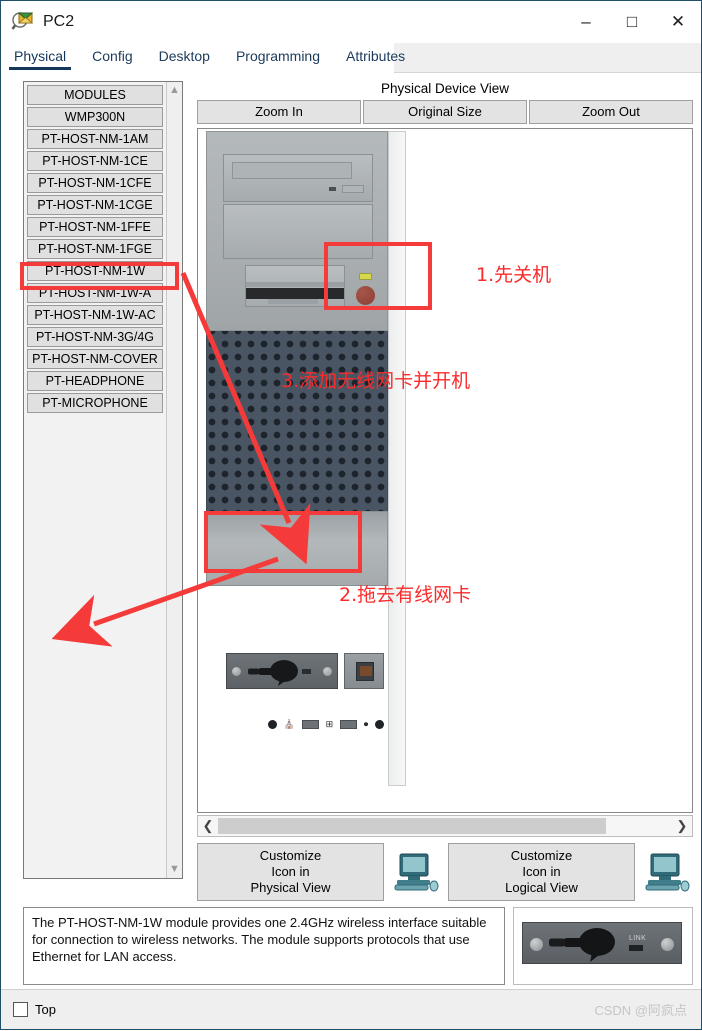 Image resolution: width=702 pixels, height=1031 pixels. What do you see at coordinates (329, 723) in the screenshot?
I see `usb-symbol-icon: ⊞` at bounding box center [329, 723].